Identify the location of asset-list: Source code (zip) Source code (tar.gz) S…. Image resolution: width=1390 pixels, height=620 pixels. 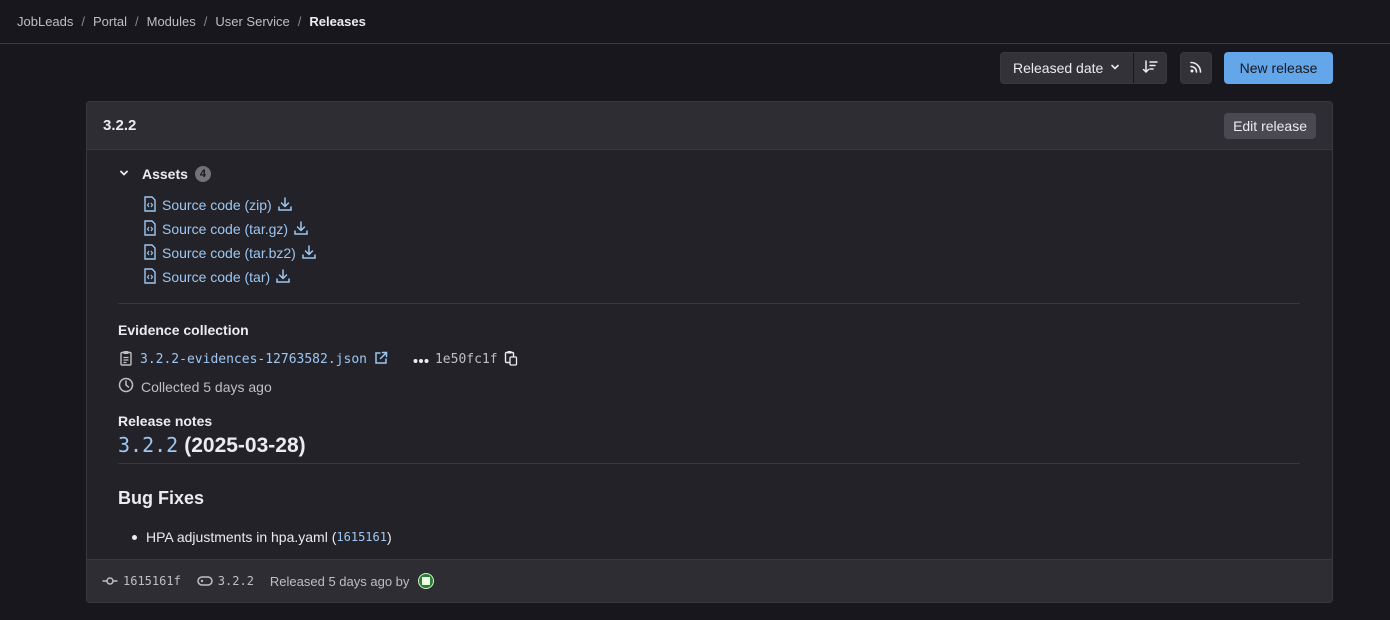
(230, 241).